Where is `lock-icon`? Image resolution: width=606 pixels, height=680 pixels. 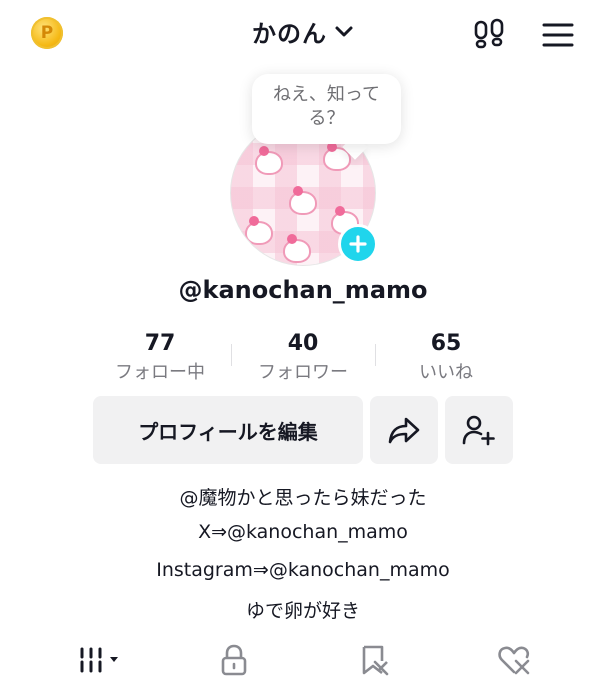 lock-icon is located at coordinates (234, 660).